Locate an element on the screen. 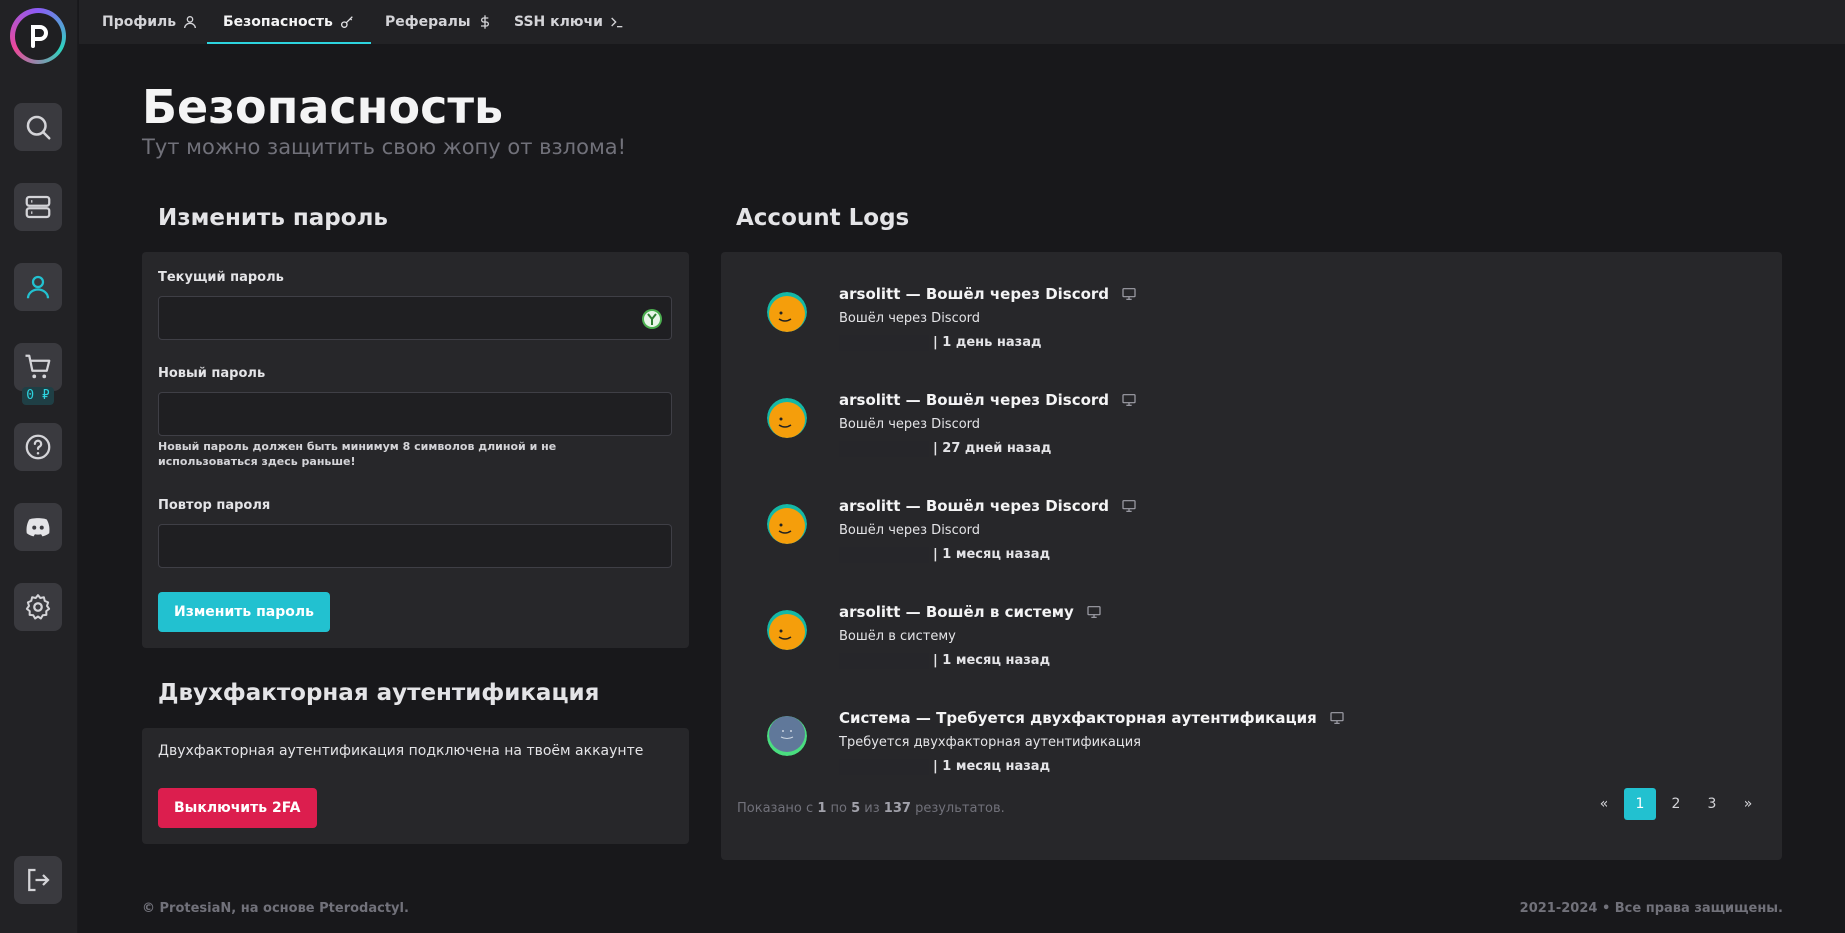 Image resolution: width=1845 pixels, height=933 pixels. tab-label: Безопасность is located at coordinates (278, 22).